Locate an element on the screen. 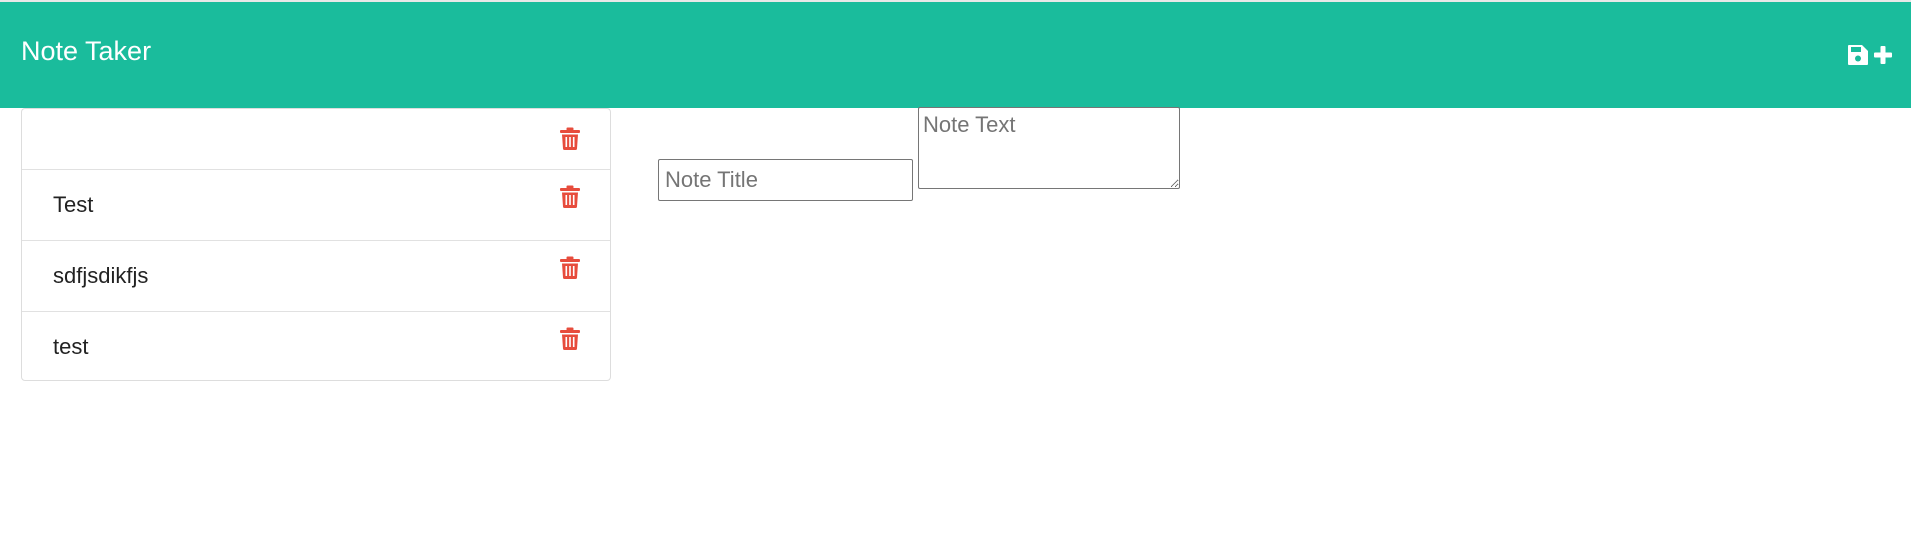 The height and width of the screenshot is (547, 1911). list-item: Test is located at coordinates (316, 204).